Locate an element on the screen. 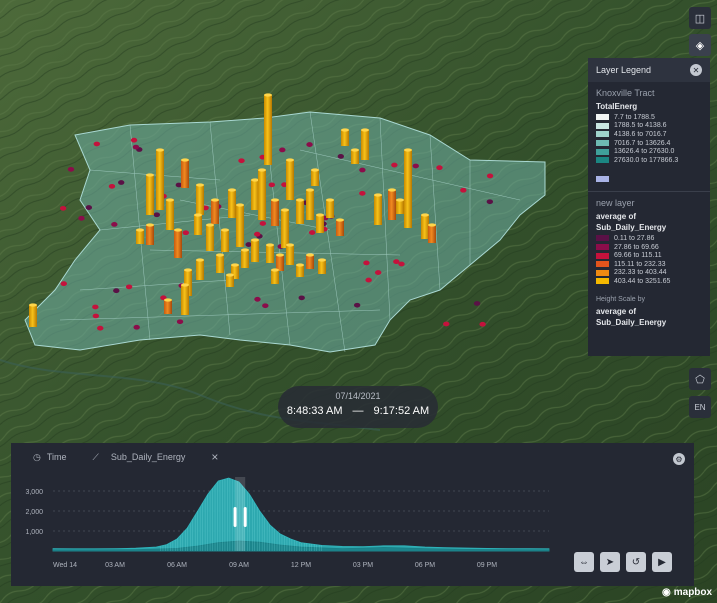 This screenshot has width=717, height=603. legend-layer2-agg: average of is located at coordinates (616, 217).